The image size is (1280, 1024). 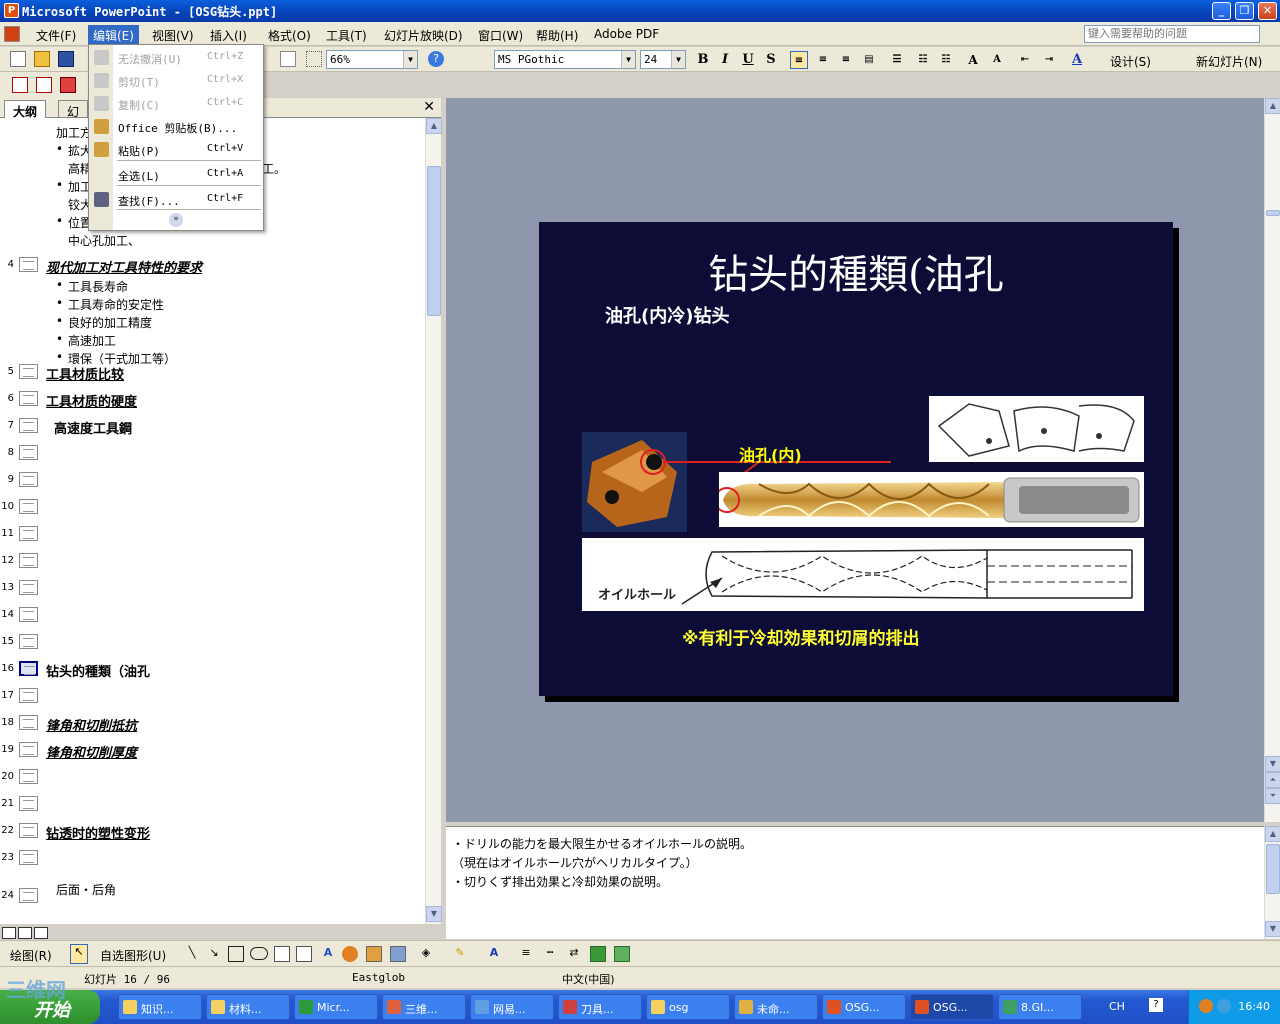 What do you see at coordinates (688, 1007) in the screenshot?
I see `taskbar-button: osg` at bounding box center [688, 1007].